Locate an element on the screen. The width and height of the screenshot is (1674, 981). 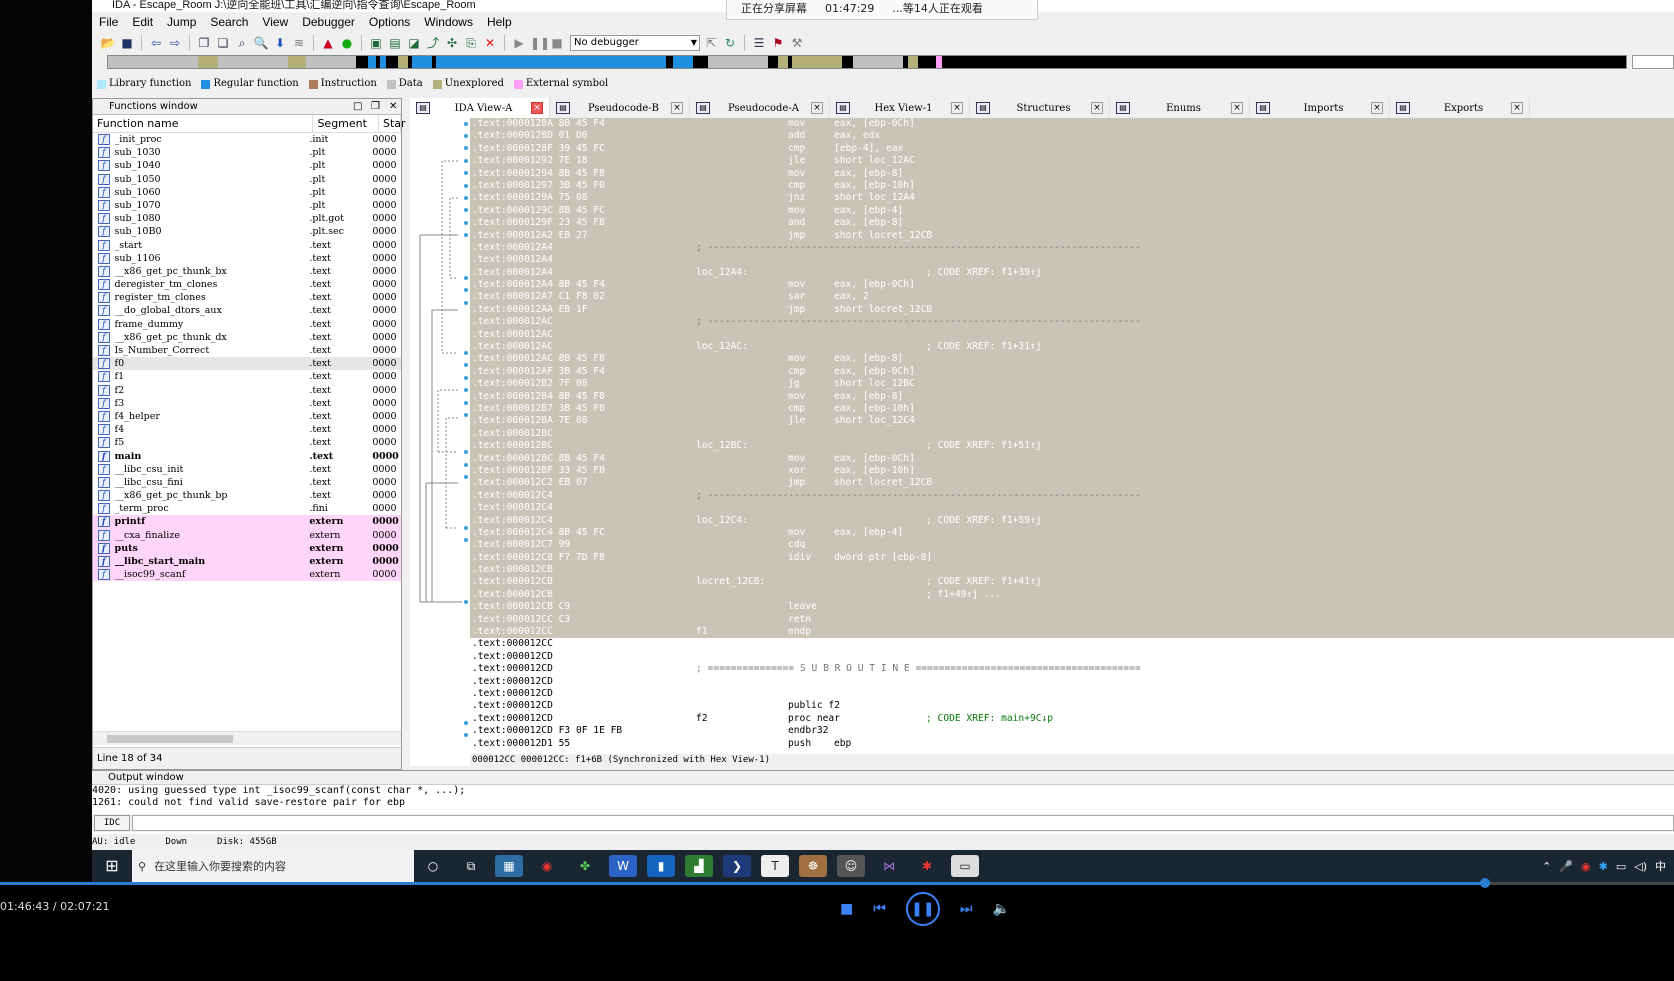
disasm-line: .text:000012CD is located at coordinates (1072, 682).